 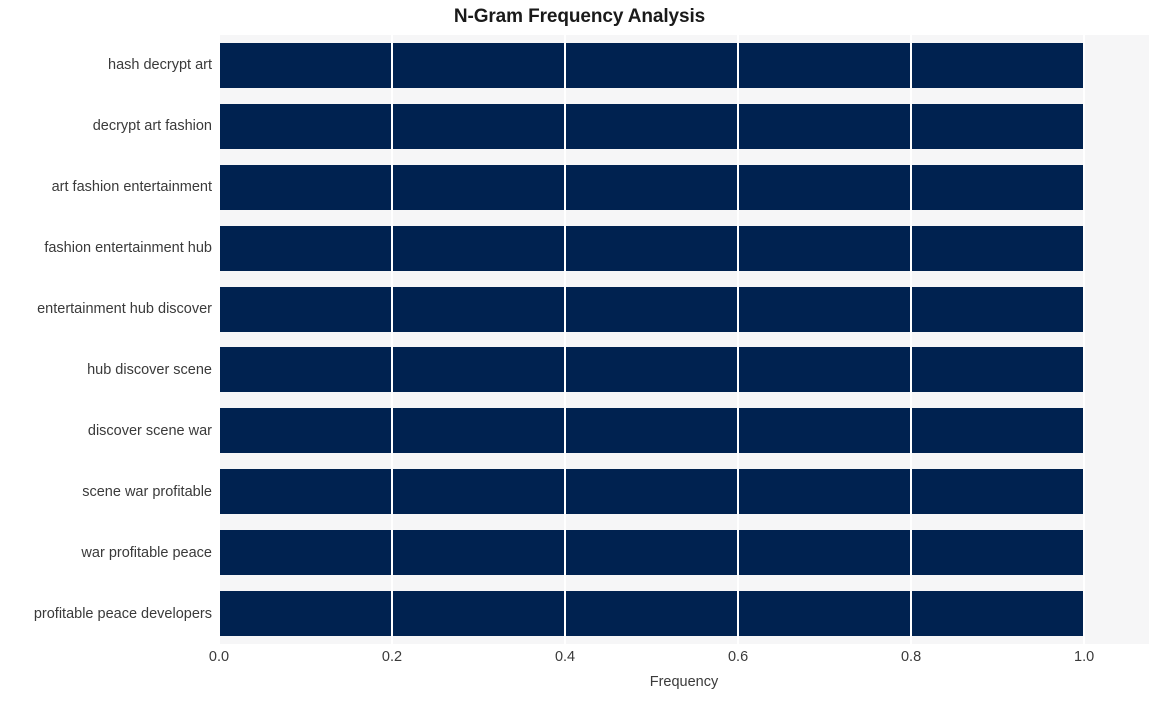 I want to click on x-tick-label: 0.2, so click(x=392, y=657).